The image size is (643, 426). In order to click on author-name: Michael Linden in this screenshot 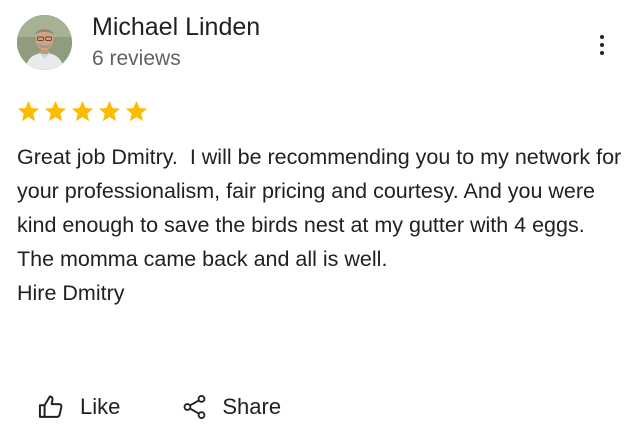, I will do `click(176, 27)`.